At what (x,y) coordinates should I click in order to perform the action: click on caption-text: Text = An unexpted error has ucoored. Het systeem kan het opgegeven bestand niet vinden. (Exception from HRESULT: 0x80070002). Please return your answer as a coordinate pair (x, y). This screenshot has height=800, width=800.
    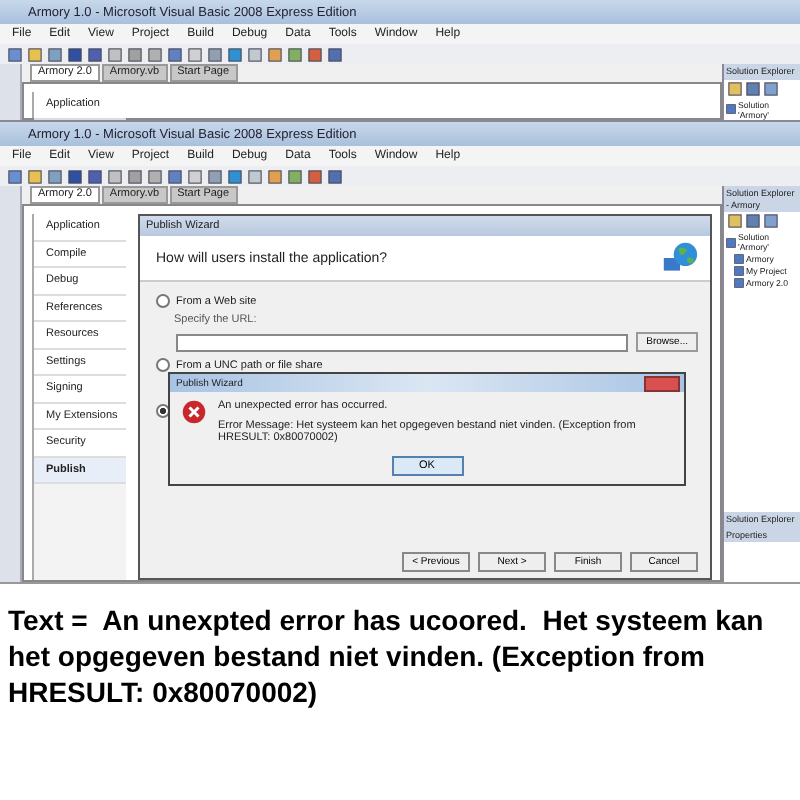
    Looking at the image, I should click on (386, 656).